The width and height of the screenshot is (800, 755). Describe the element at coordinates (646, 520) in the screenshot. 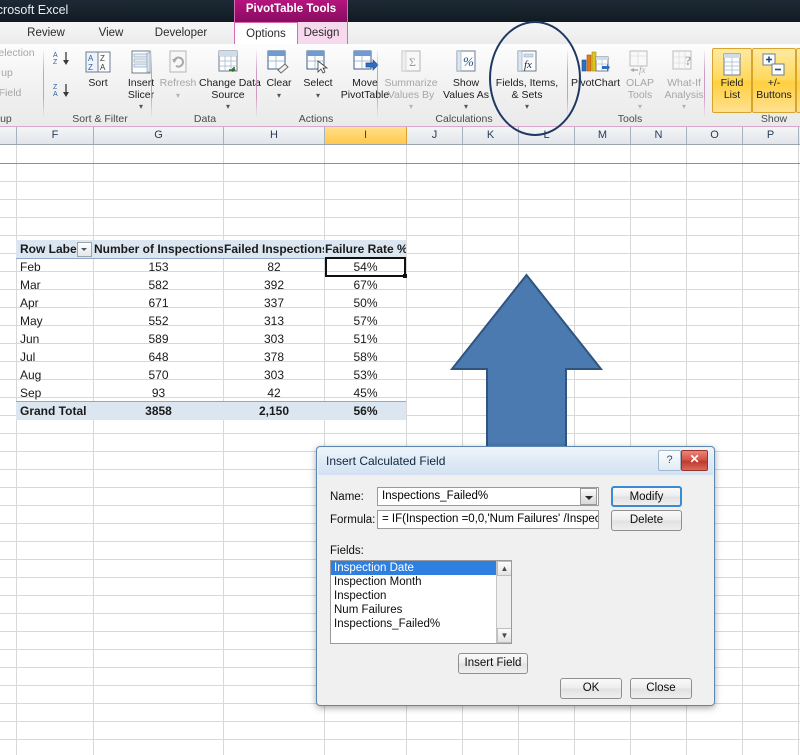

I see `delete-button: Delete` at that location.